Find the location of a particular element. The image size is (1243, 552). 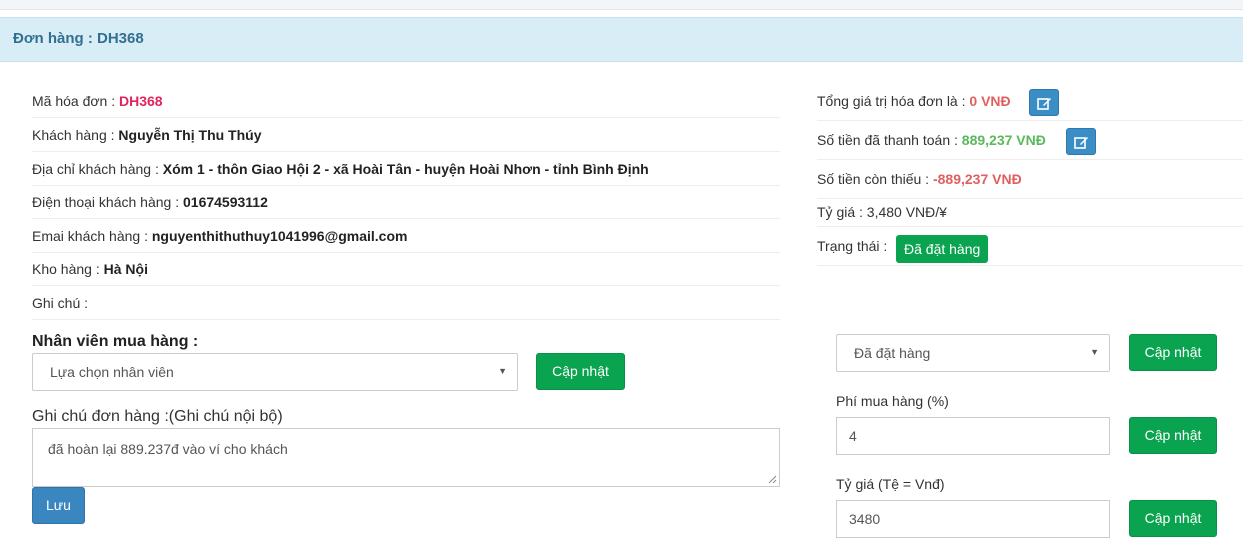

edit-total-button is located at coordinates (1044, 102).